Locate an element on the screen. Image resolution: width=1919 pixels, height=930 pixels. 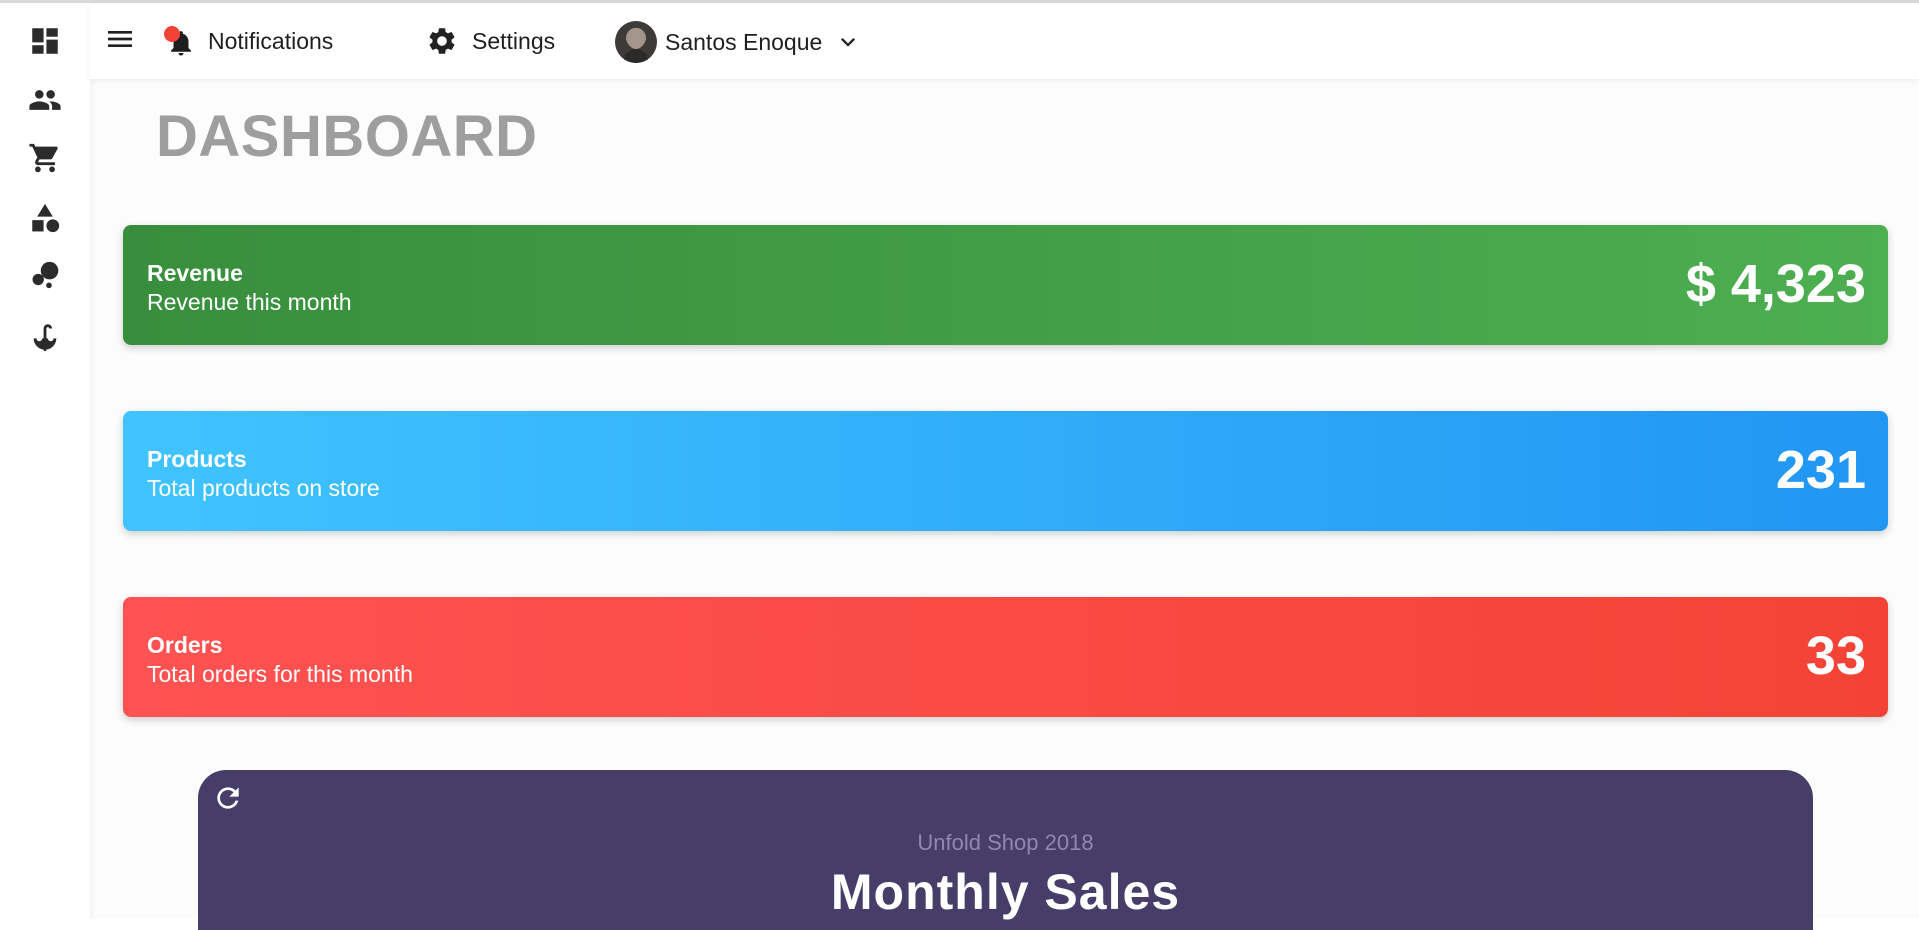
bell-icon is located at coordinates (179, 41).